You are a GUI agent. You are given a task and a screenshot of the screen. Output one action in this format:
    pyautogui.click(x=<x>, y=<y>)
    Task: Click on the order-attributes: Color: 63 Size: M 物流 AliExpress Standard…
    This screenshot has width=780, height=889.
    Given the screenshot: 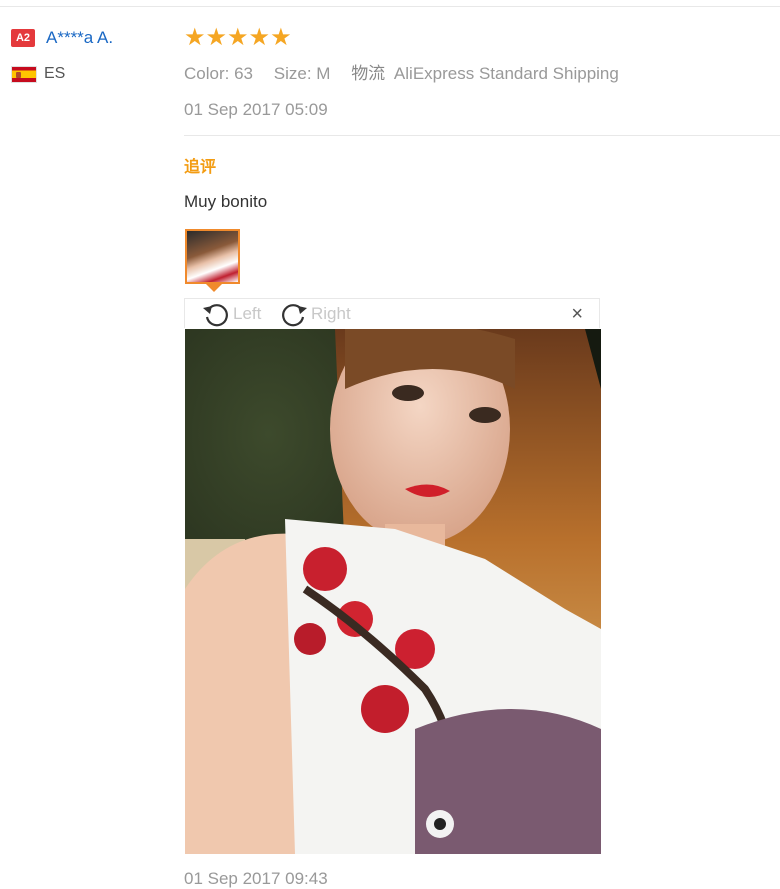 What is the action you would take?
    pyautogui.click(x=401, y=71)
    